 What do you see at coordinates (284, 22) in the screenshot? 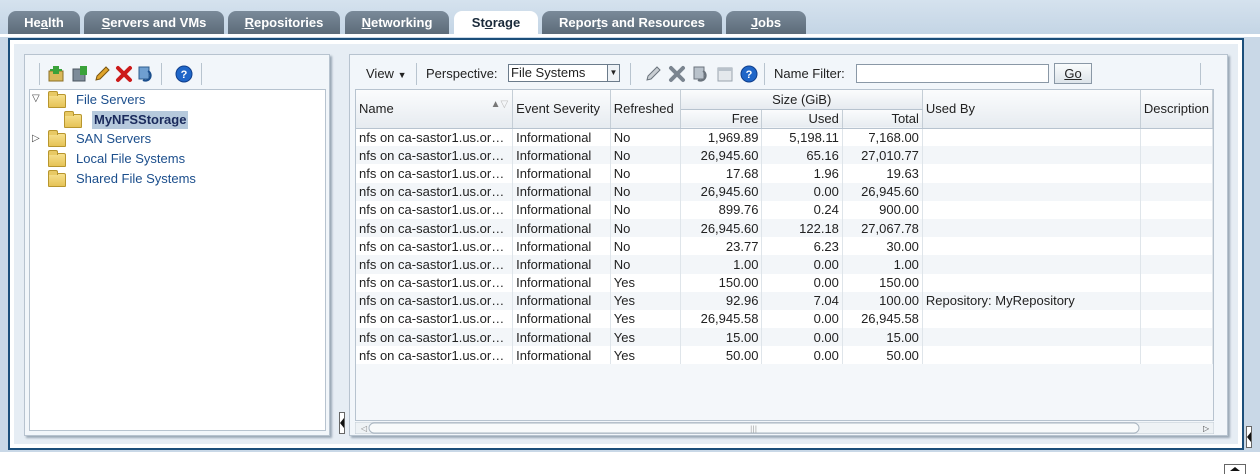
I see `tab-repositories: Repositories` at bounding box center [284, 22].